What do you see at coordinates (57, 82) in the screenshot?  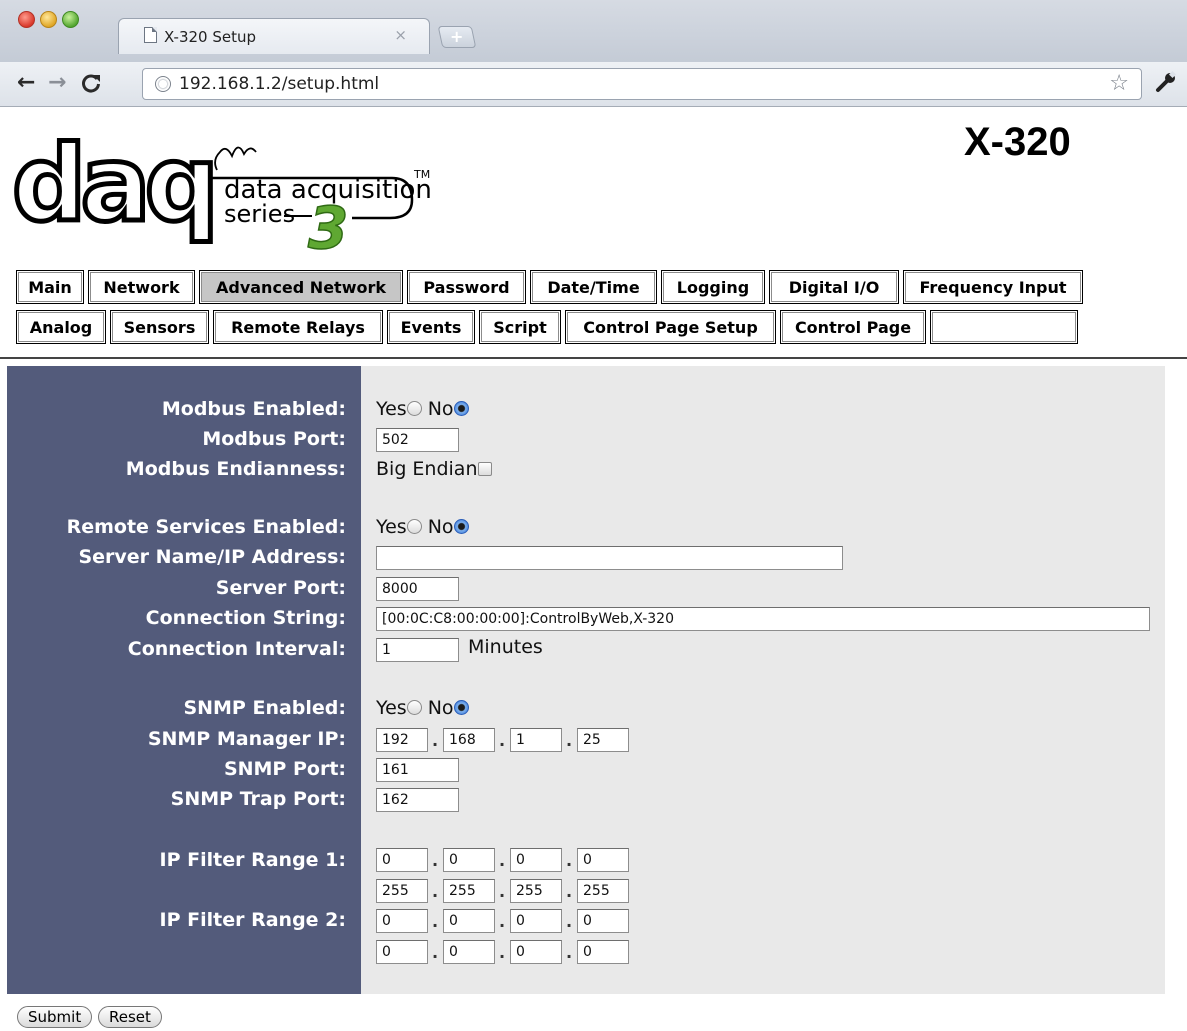 I see `arrow-right-icon: →` at bounding box center [57, 82].